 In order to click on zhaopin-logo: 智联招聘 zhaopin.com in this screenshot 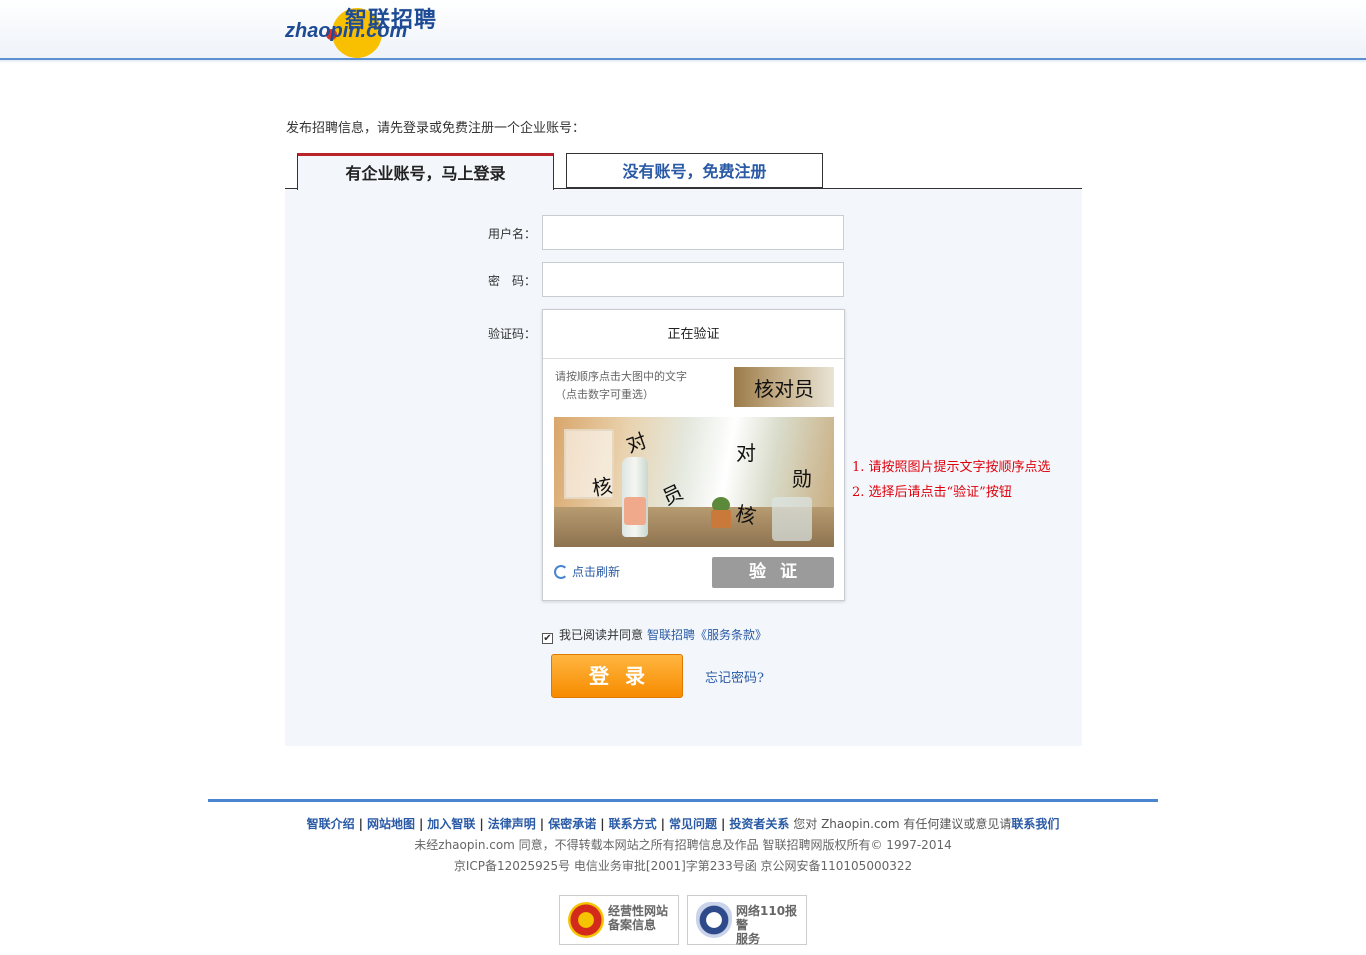, I will do `click(365, 30)`.